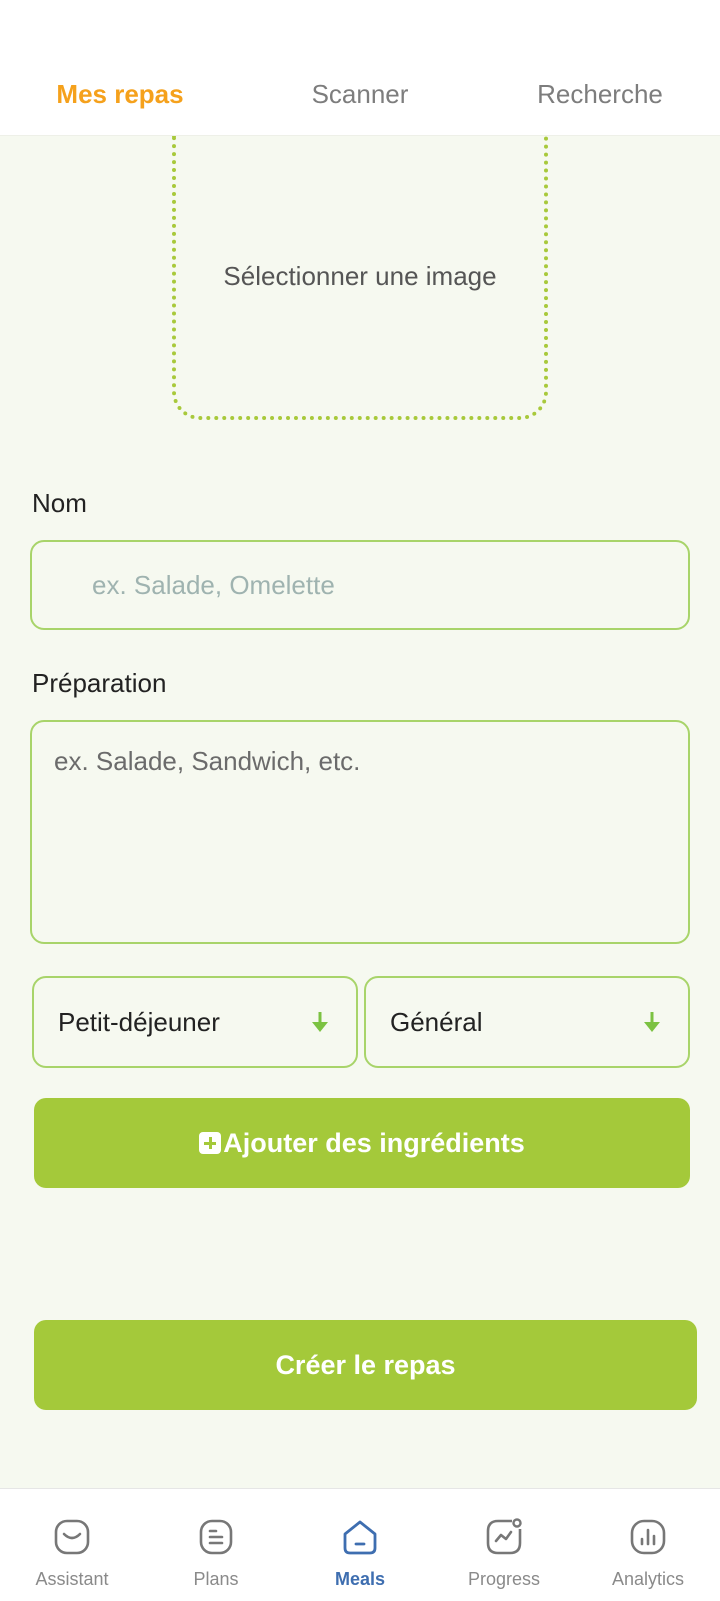 This screenshot has height=1601, width=720. What do you see at coordinates (436, 1022) in the screenshot?
I see `category-value: Général` at bounding box center [436, 1022].